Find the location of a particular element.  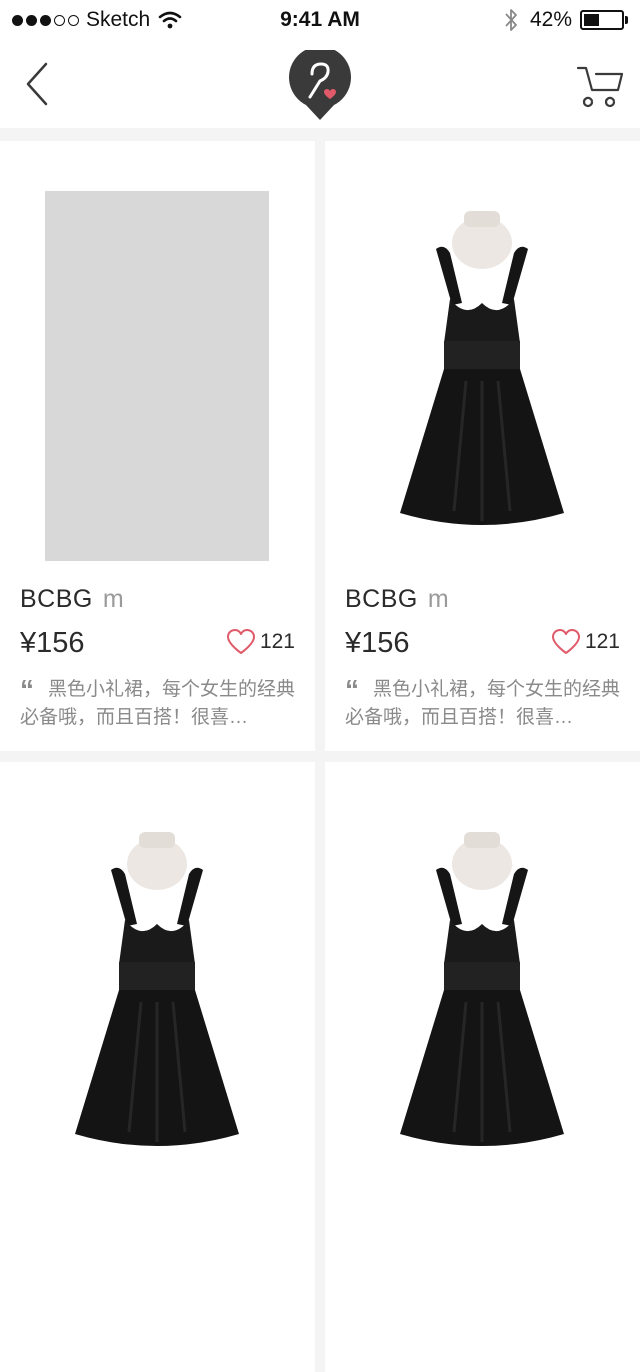

shopping-cart-icon is located at coordinates (600, 87).